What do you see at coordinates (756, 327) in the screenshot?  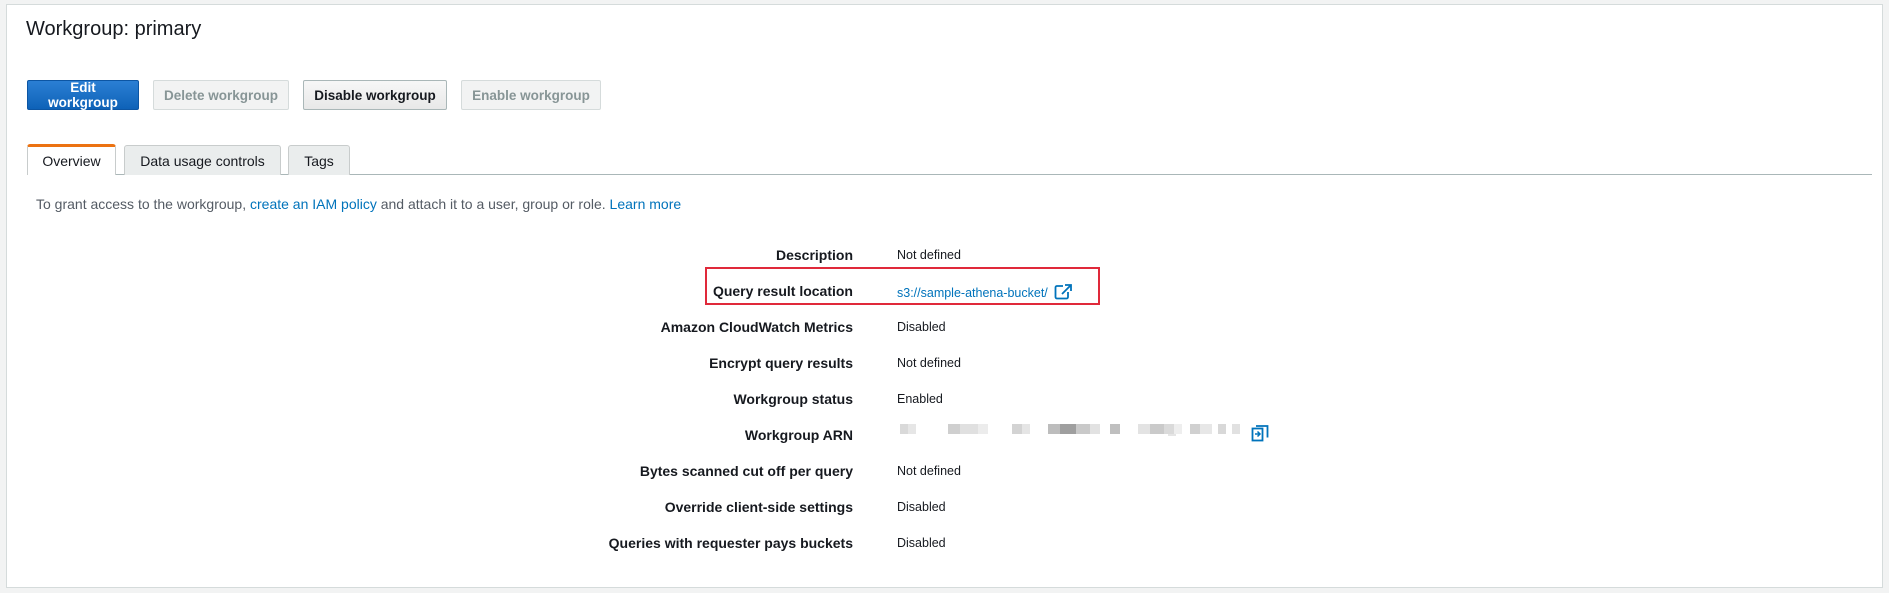 I see `cloudwatch-metrics-label: Amazon CloudWatch Metrics` at bounding box center [756, 327].